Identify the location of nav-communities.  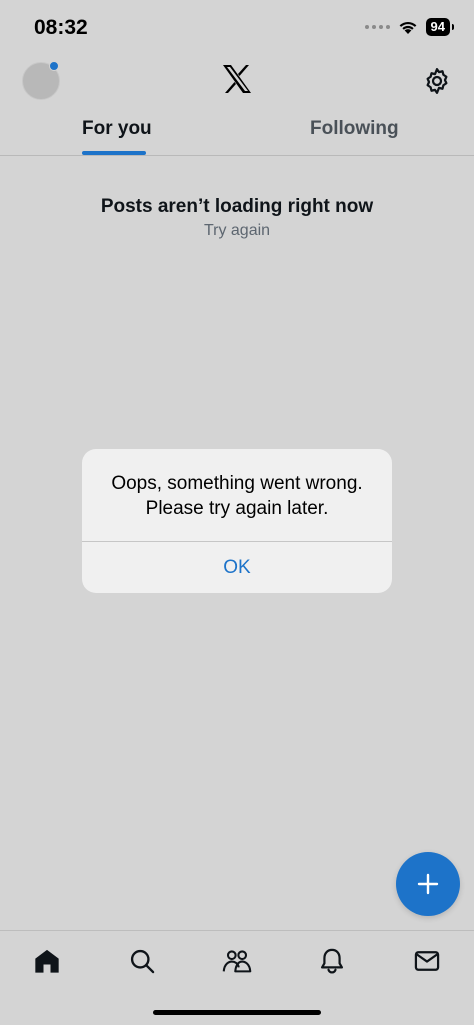
(237, 961).